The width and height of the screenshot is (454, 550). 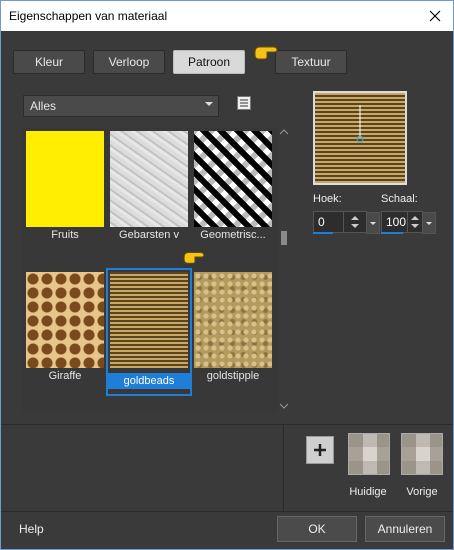 What do you see at coordinates (369, 454) in the screenshot?
I see `history-current-swatch` at bounding box center [369, 454].